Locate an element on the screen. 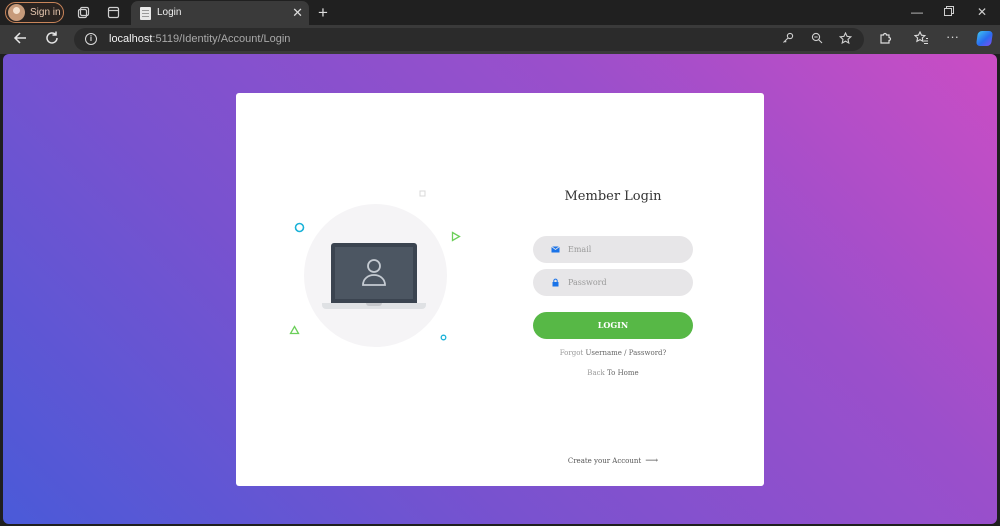 The height and width of the screenshot is (526, 1000). new-tab-button: + is located at coordinates (323, 13).